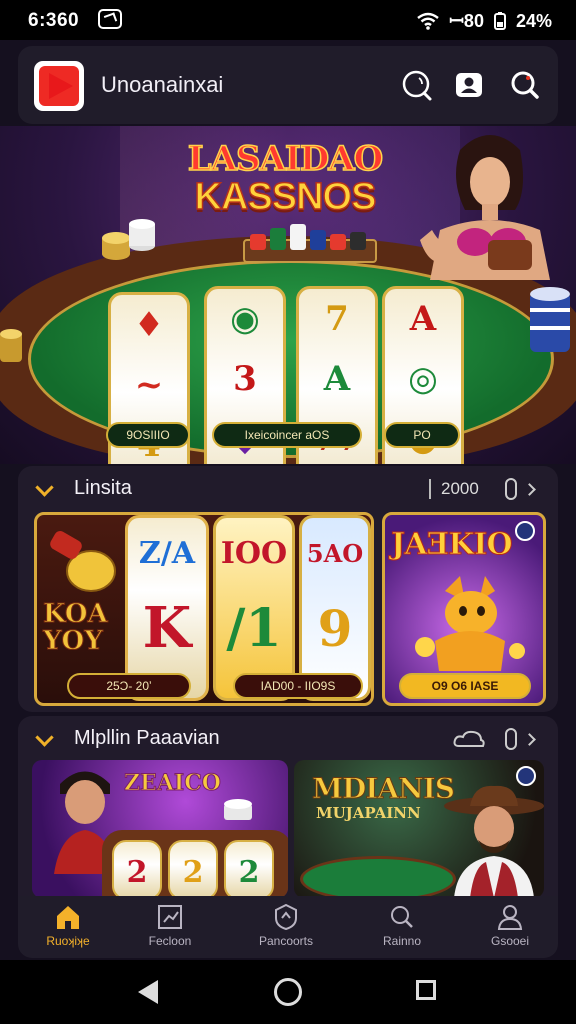 This screenshot has width=576, height=1024. What do you see at coordinates (368, 813) in the screenshot?
I see `mdianis-subtitle: MUJAPAINN` at bounding box center [368, 813].